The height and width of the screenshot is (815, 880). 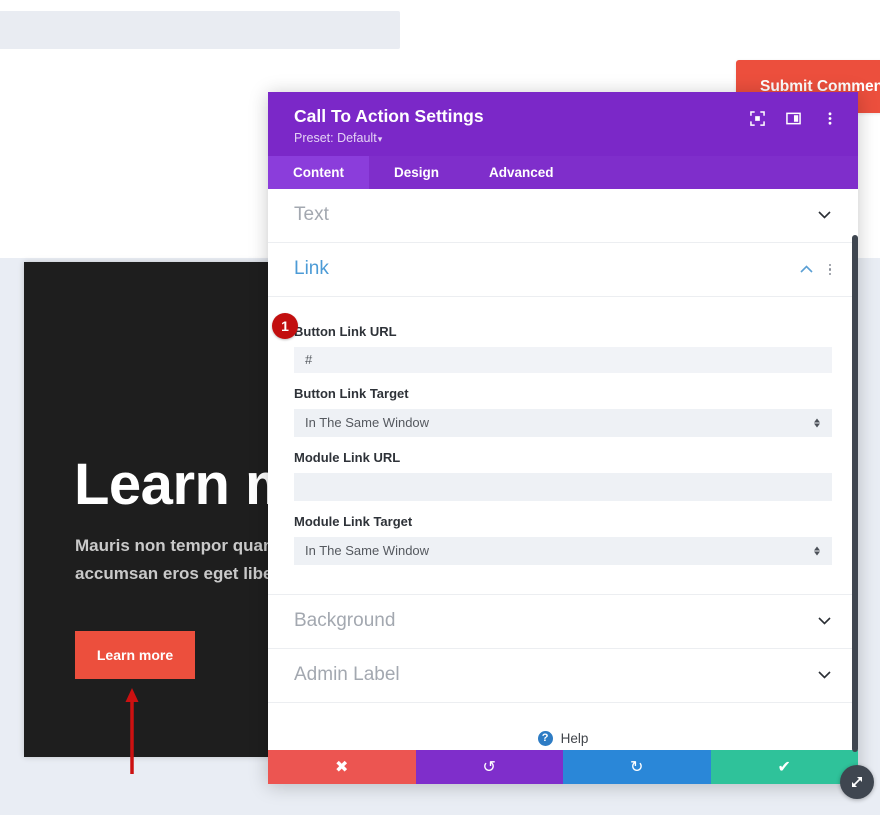 I want to click on field-module-link-url: Module Link URL, so click(x=563, y=475).